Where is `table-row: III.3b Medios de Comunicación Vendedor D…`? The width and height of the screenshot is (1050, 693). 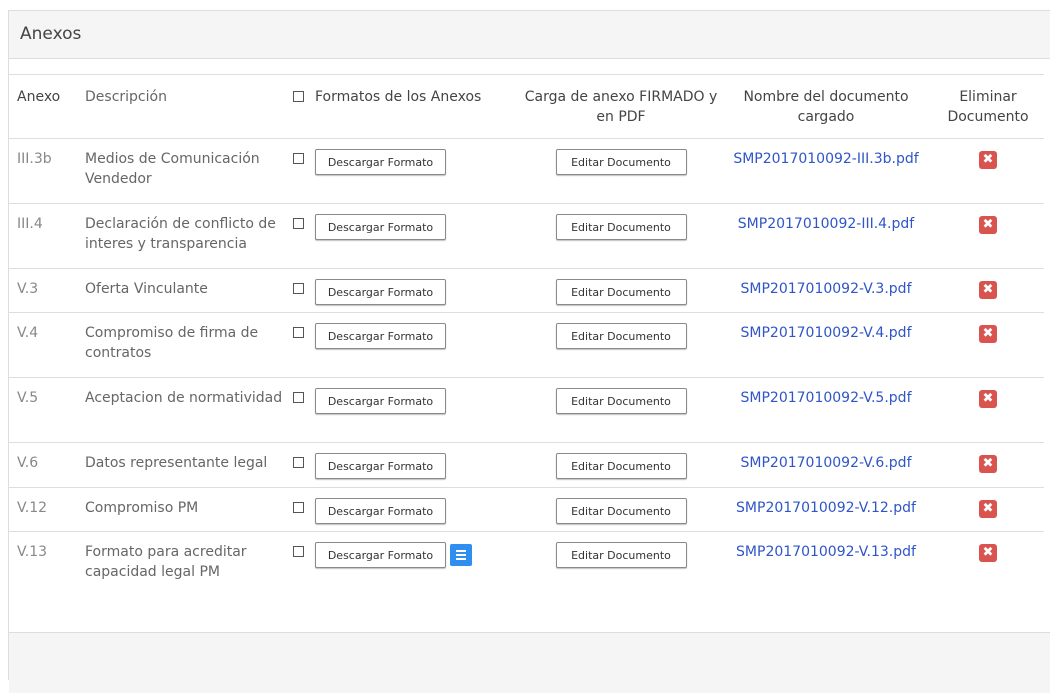 table-row: III.3b Medios de Comunicación Vendedor D… is located at coordinates (526, 171).